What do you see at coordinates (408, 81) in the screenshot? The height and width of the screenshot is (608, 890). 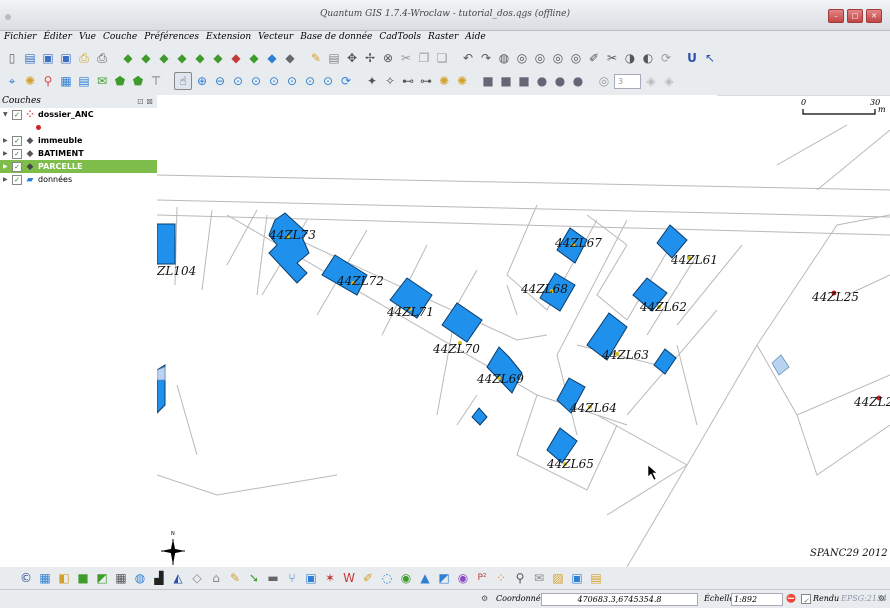 I see `measure-line-icon: ⊷` at bounding box center [408, 81].